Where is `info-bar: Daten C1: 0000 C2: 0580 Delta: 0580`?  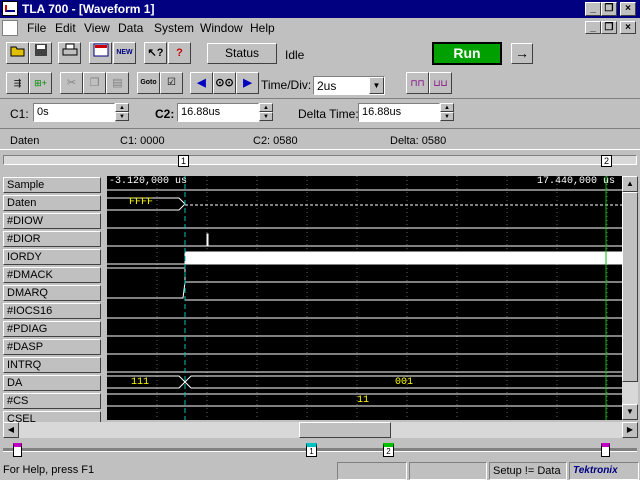
info-bar: Daten C1: 0000 C2: 0580 Delta: 0580 is located at coordinates (320, 139).